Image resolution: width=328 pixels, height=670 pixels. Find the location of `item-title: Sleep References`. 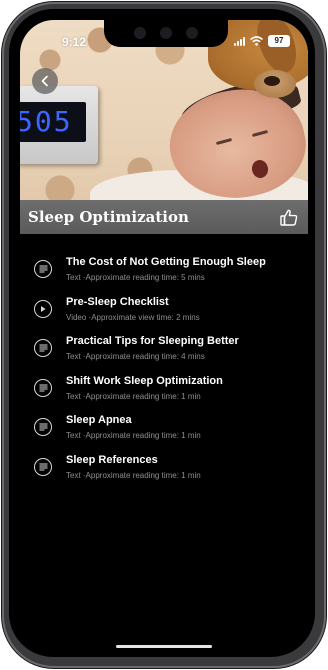

item-title: Sleep References is located at coordinates (112, 459).